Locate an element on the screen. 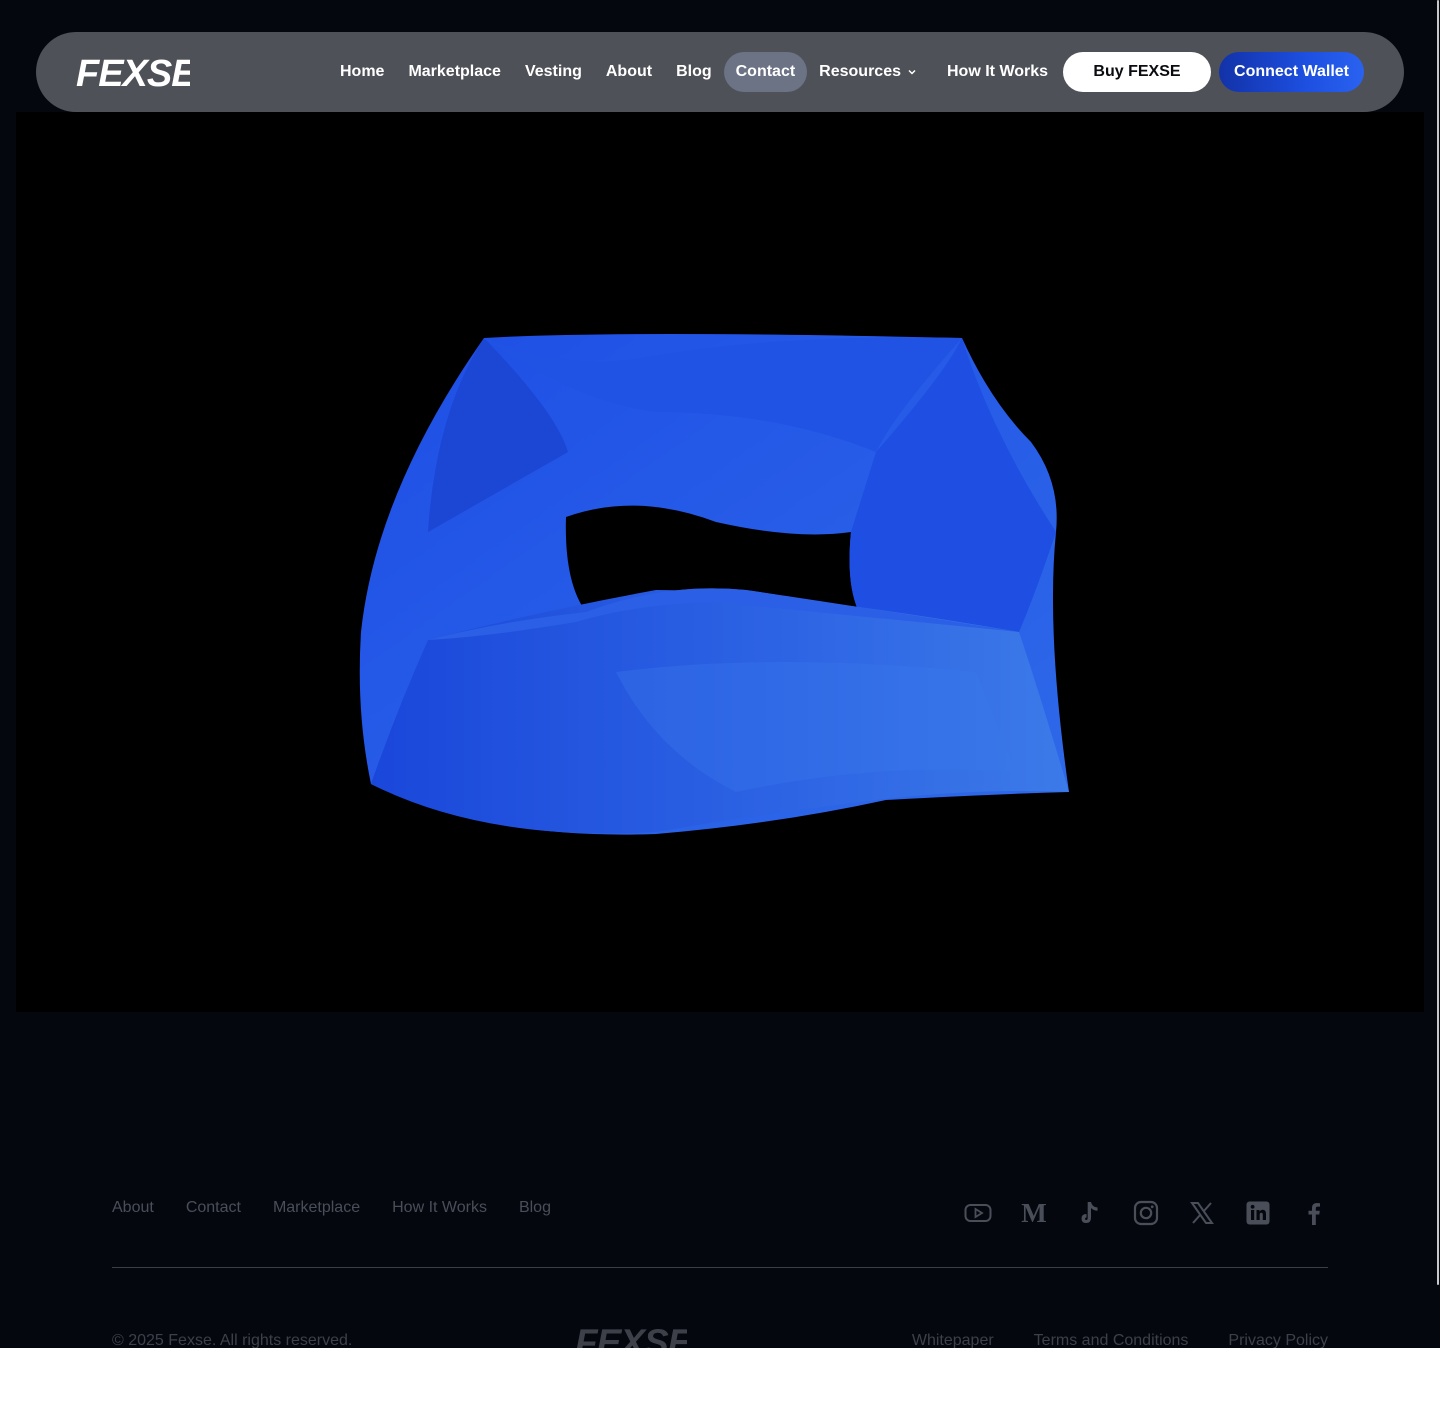 This screenshot has width=1440, height=1419. x-icon is located at coordinates (1202, 1213).